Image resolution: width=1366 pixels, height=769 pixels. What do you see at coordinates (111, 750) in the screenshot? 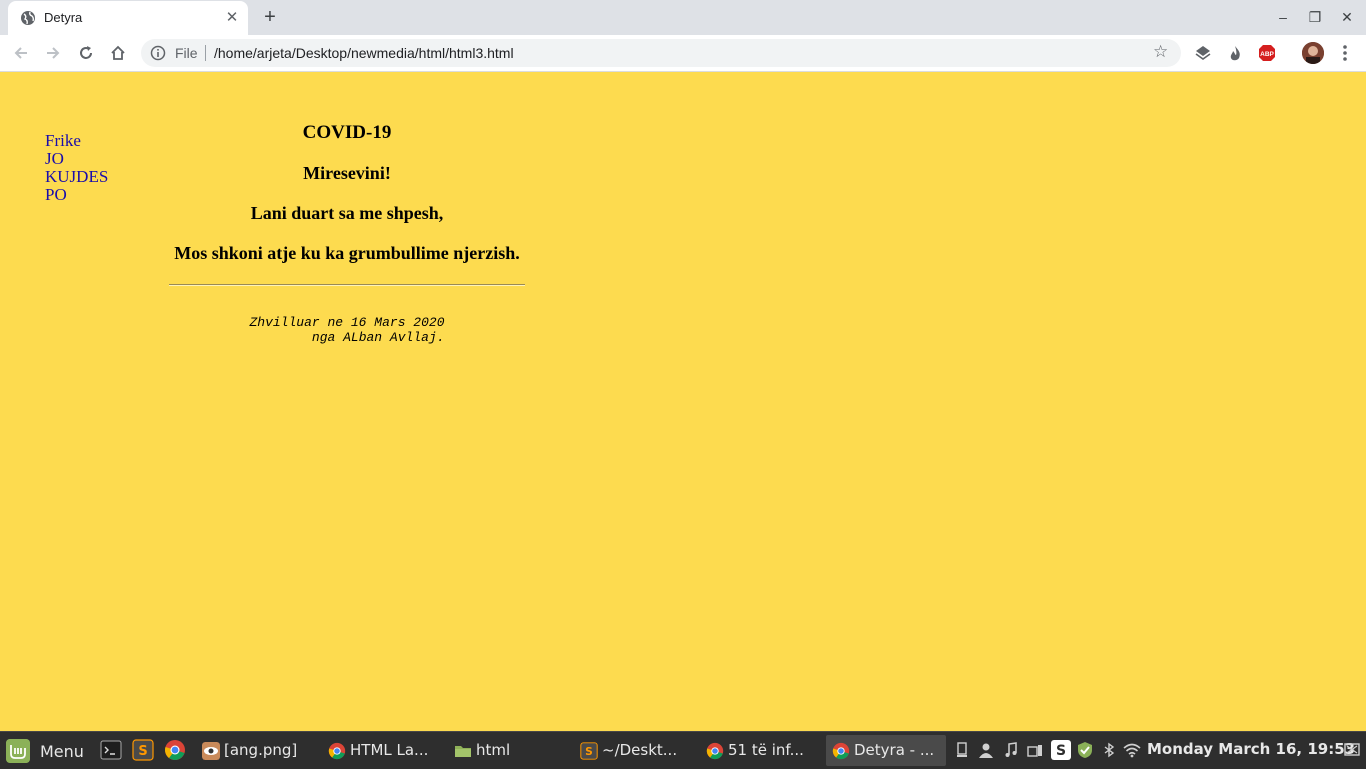
I see `terminal-icon` at bounding box center [111, 750].